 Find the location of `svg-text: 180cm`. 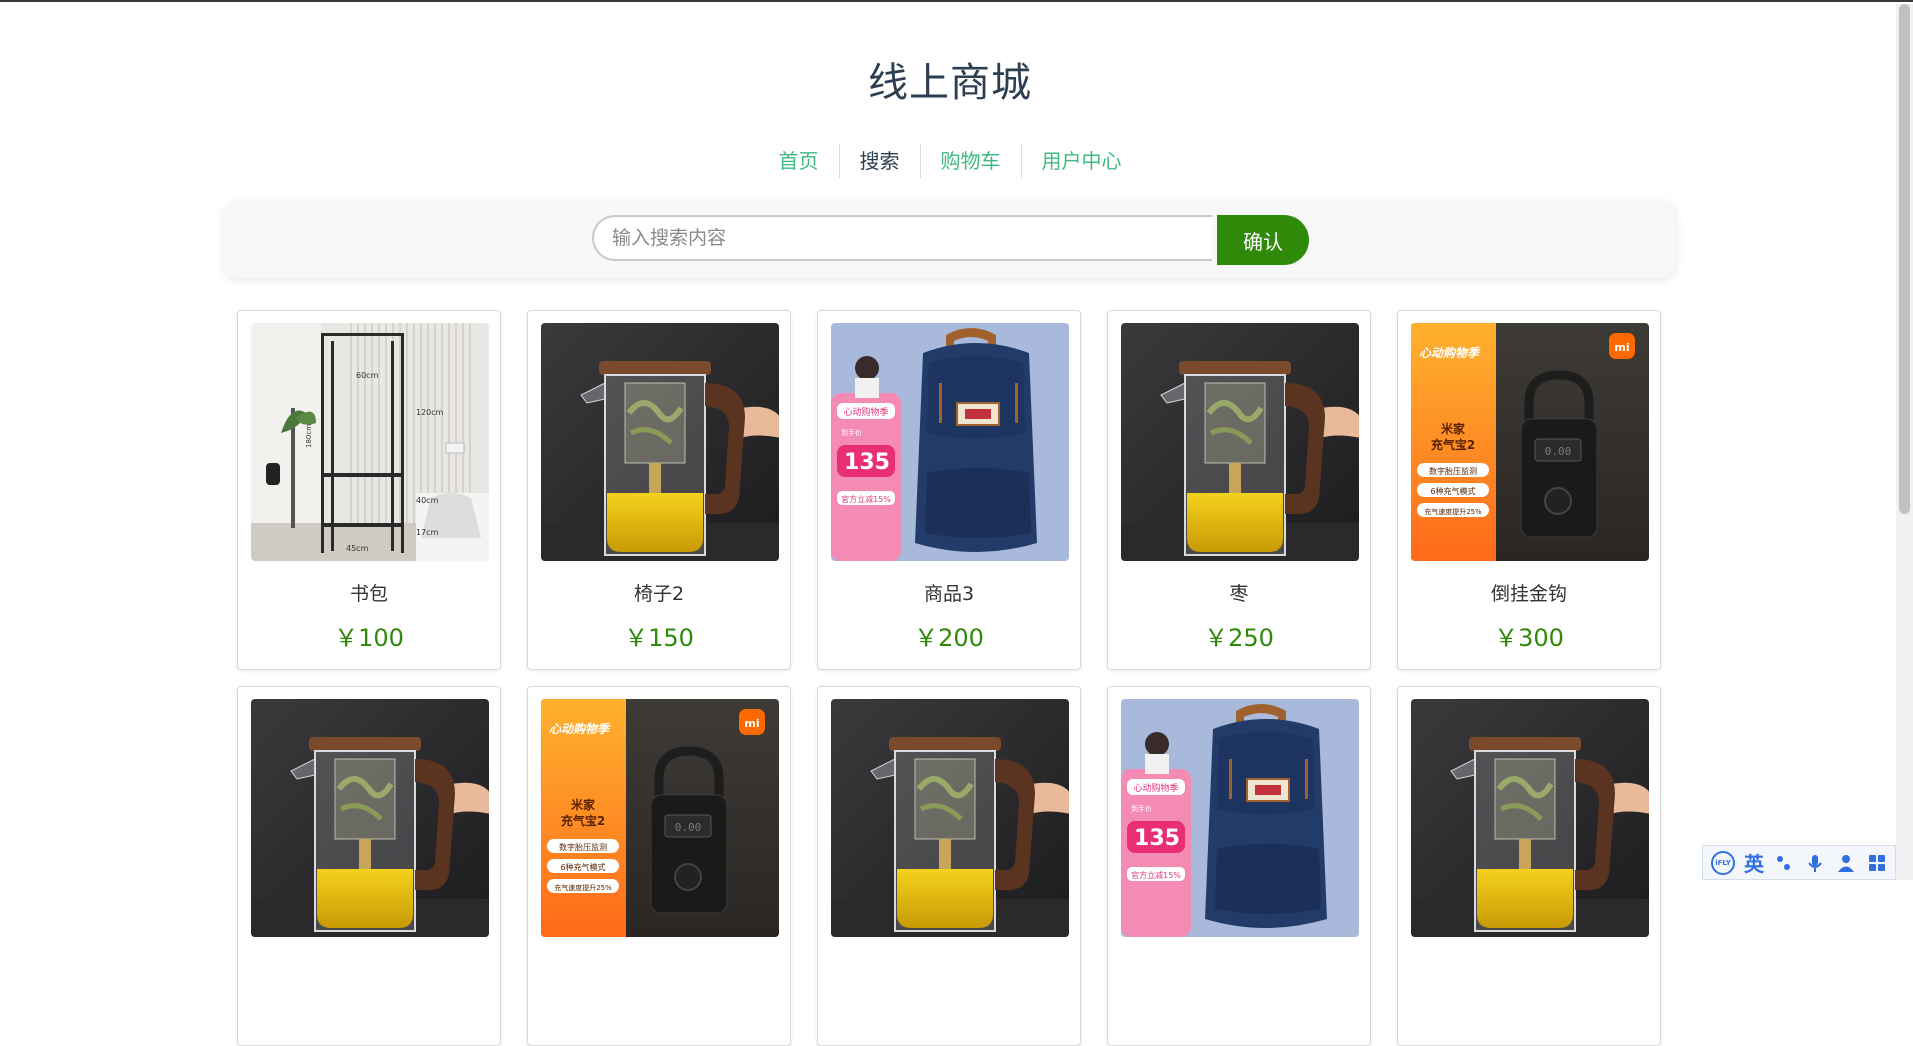

svg-text: 180cm is located at coordinates (309, 436).